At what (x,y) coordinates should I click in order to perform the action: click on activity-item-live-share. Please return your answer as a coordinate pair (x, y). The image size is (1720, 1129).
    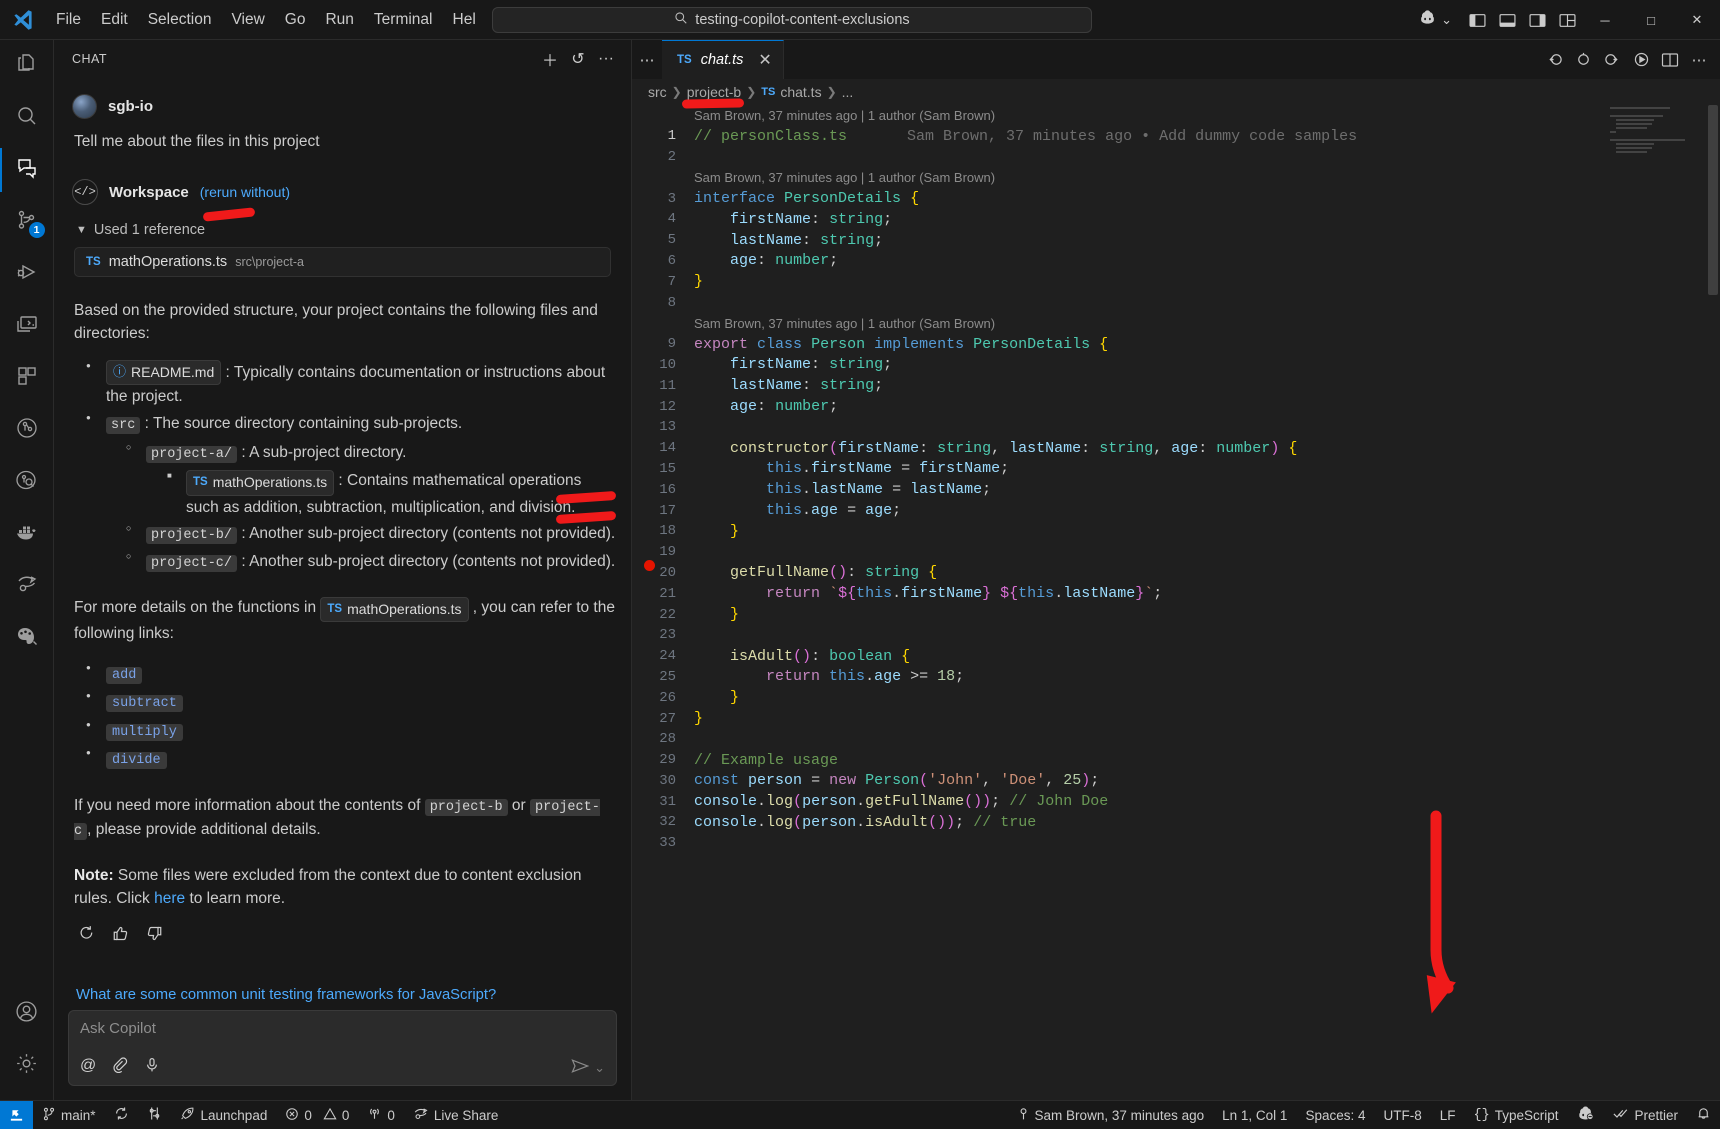
    Looking at the image, I should click on (27, 586).